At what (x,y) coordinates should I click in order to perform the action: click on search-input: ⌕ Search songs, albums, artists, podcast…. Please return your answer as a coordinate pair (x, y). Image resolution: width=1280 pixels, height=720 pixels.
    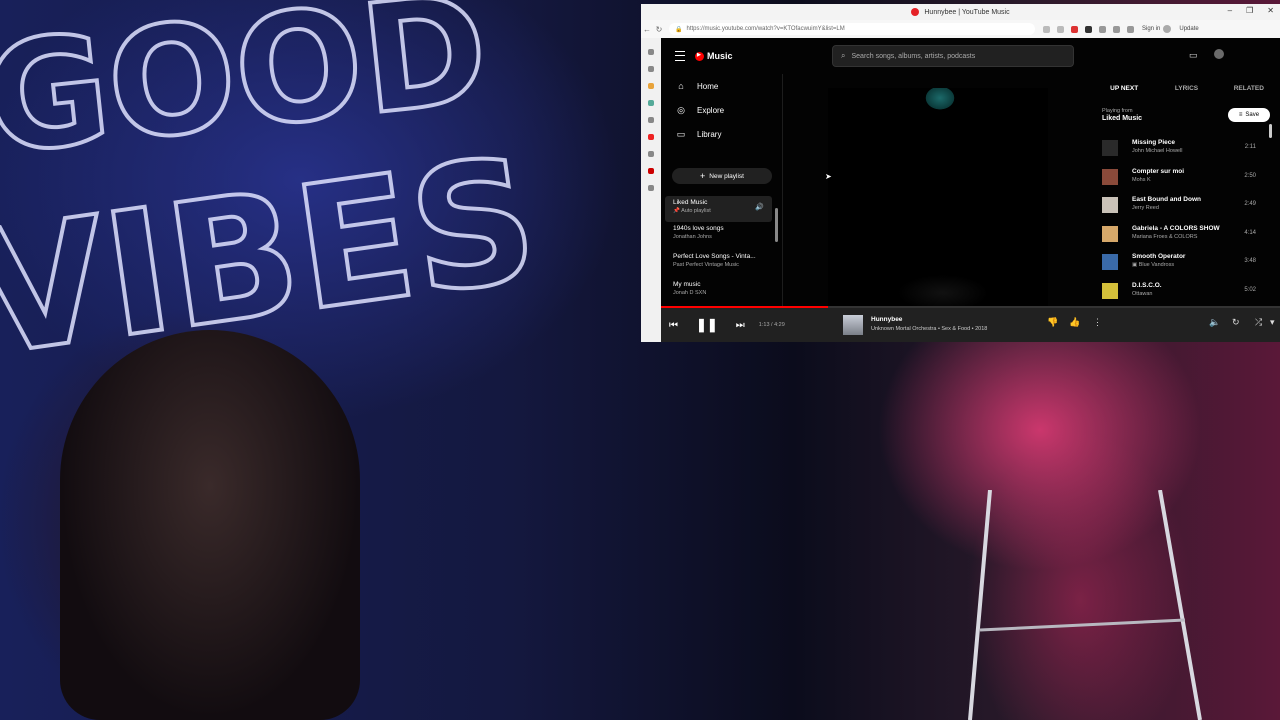
    Looking at the image, I should click on (953, 56).